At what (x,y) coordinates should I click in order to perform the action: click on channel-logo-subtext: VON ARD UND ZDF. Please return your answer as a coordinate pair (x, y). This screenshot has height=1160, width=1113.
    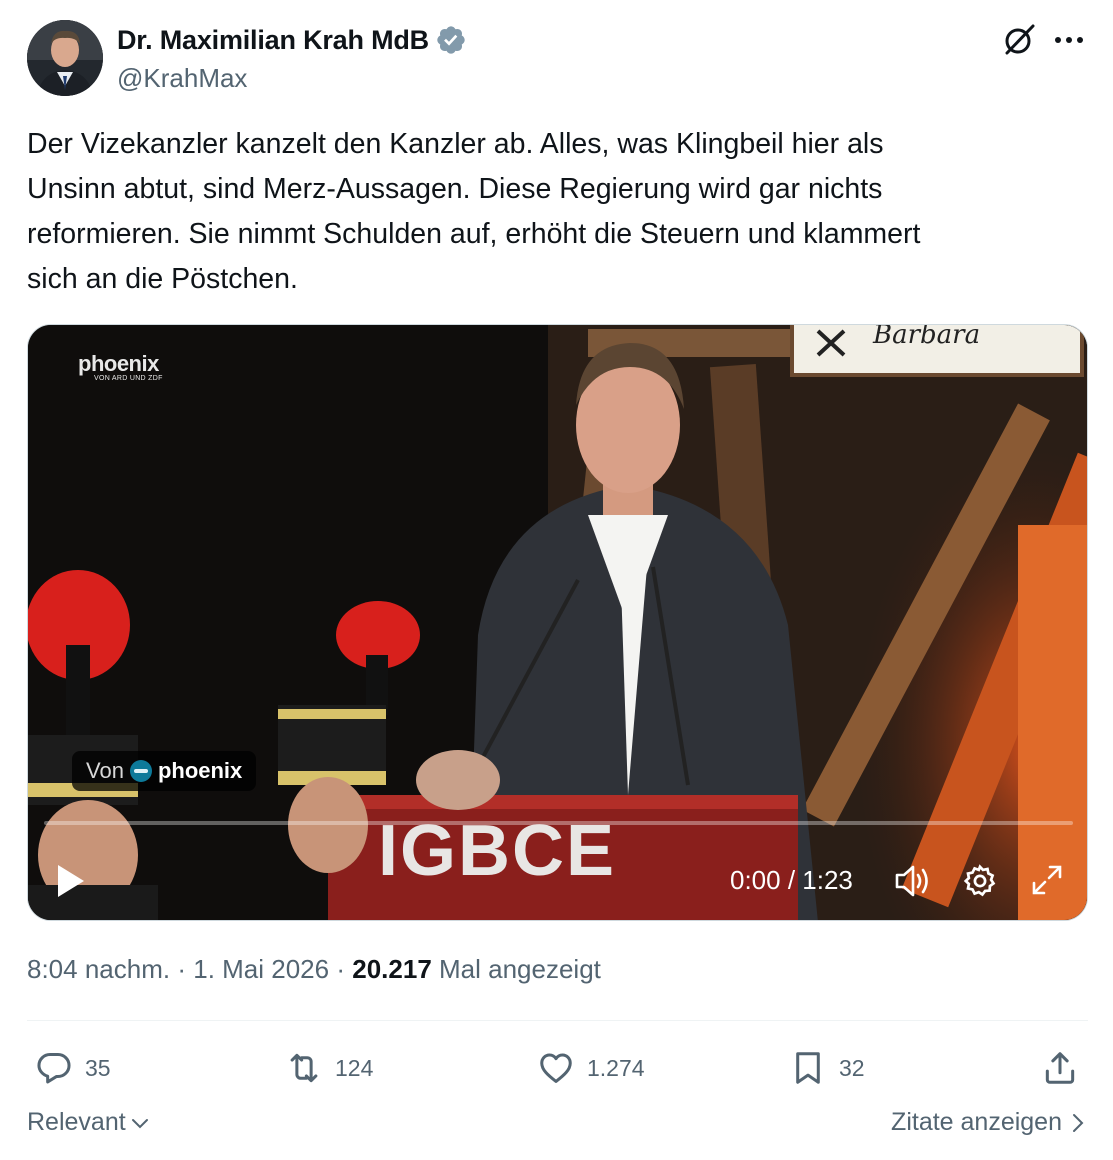
    Looking at the image, I should click on (128, 378).